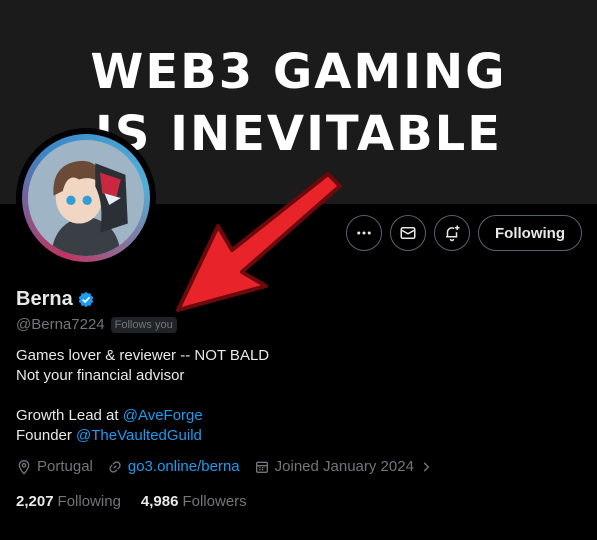 The width and height of the screenshot is (597, 540). What do you see at coordinates (163, 415) in the screenshot?
I see `ave-forge-link: @AveForge` at bounding box center [163, 415].